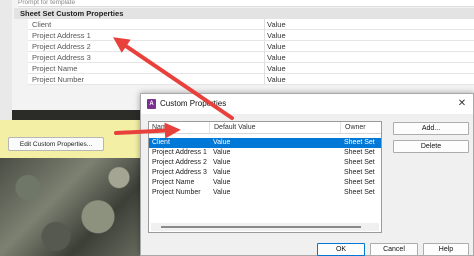 The image size is (474, 256). I want to click on property-row: Project Address 2 Value, so click(251, 46).